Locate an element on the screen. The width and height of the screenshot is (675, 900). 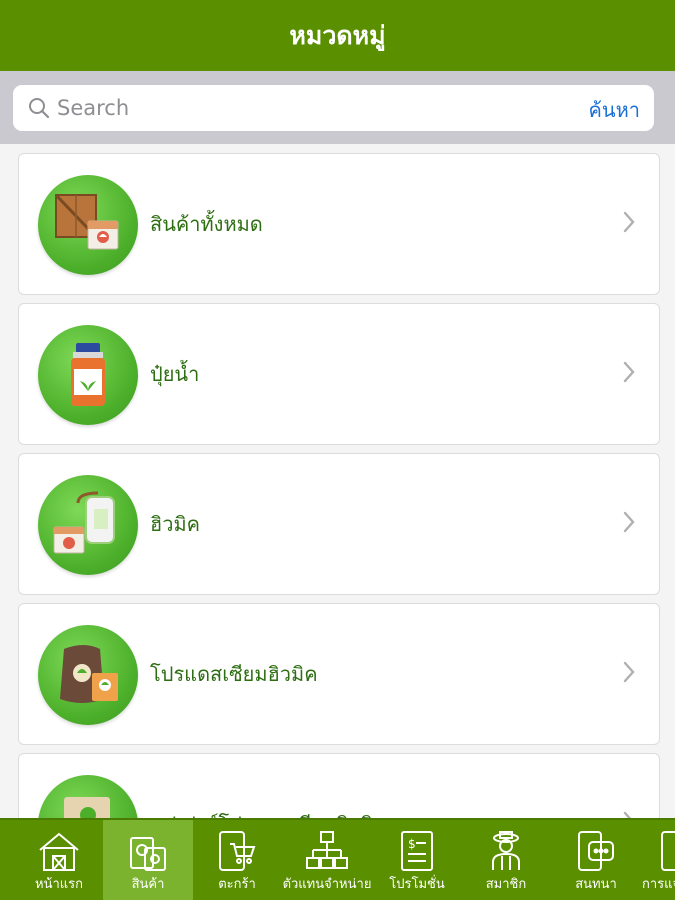
tab-chat: สนทนา is located at coordinates (596, 860).